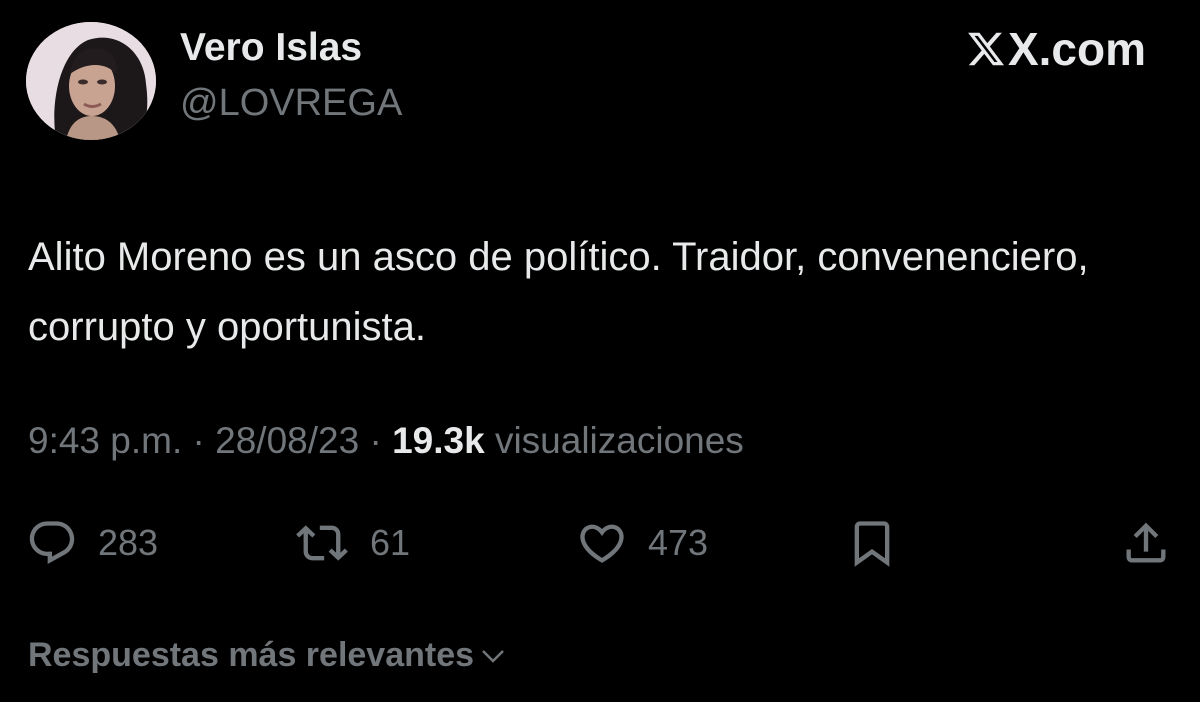 Image resolution: width=1200 pixels, height=702 pixels. I want to click on share-button, so click(1146, 543).